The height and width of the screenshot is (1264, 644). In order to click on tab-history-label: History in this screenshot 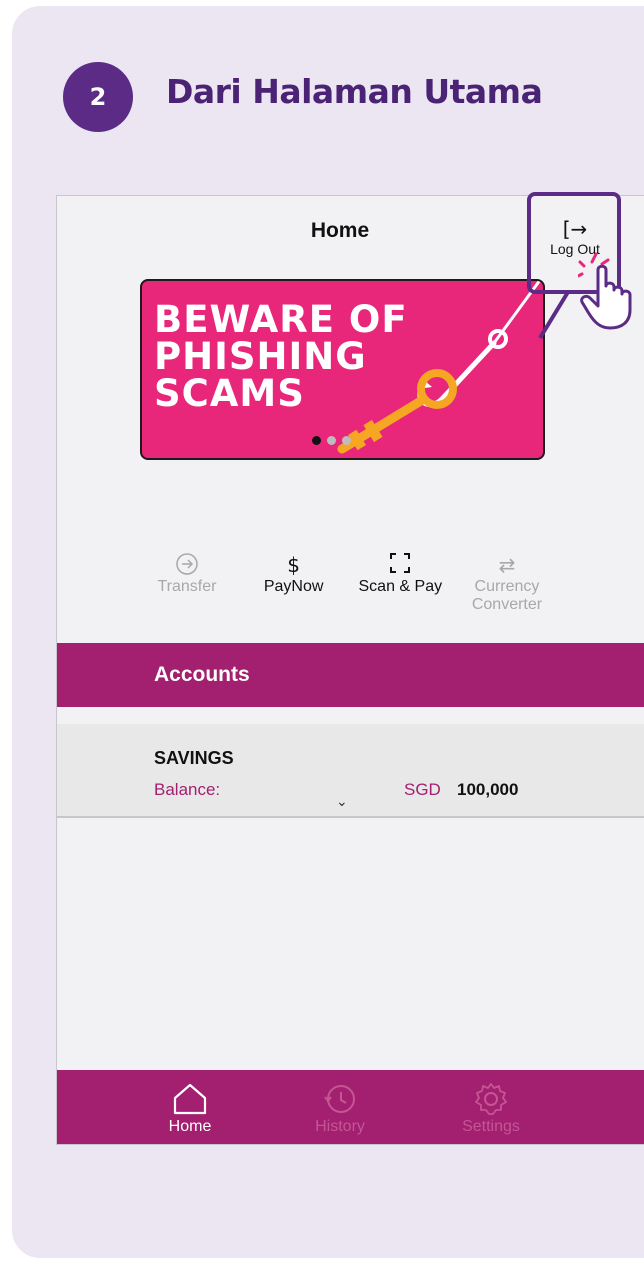, I will do `click(340, 1126)`.